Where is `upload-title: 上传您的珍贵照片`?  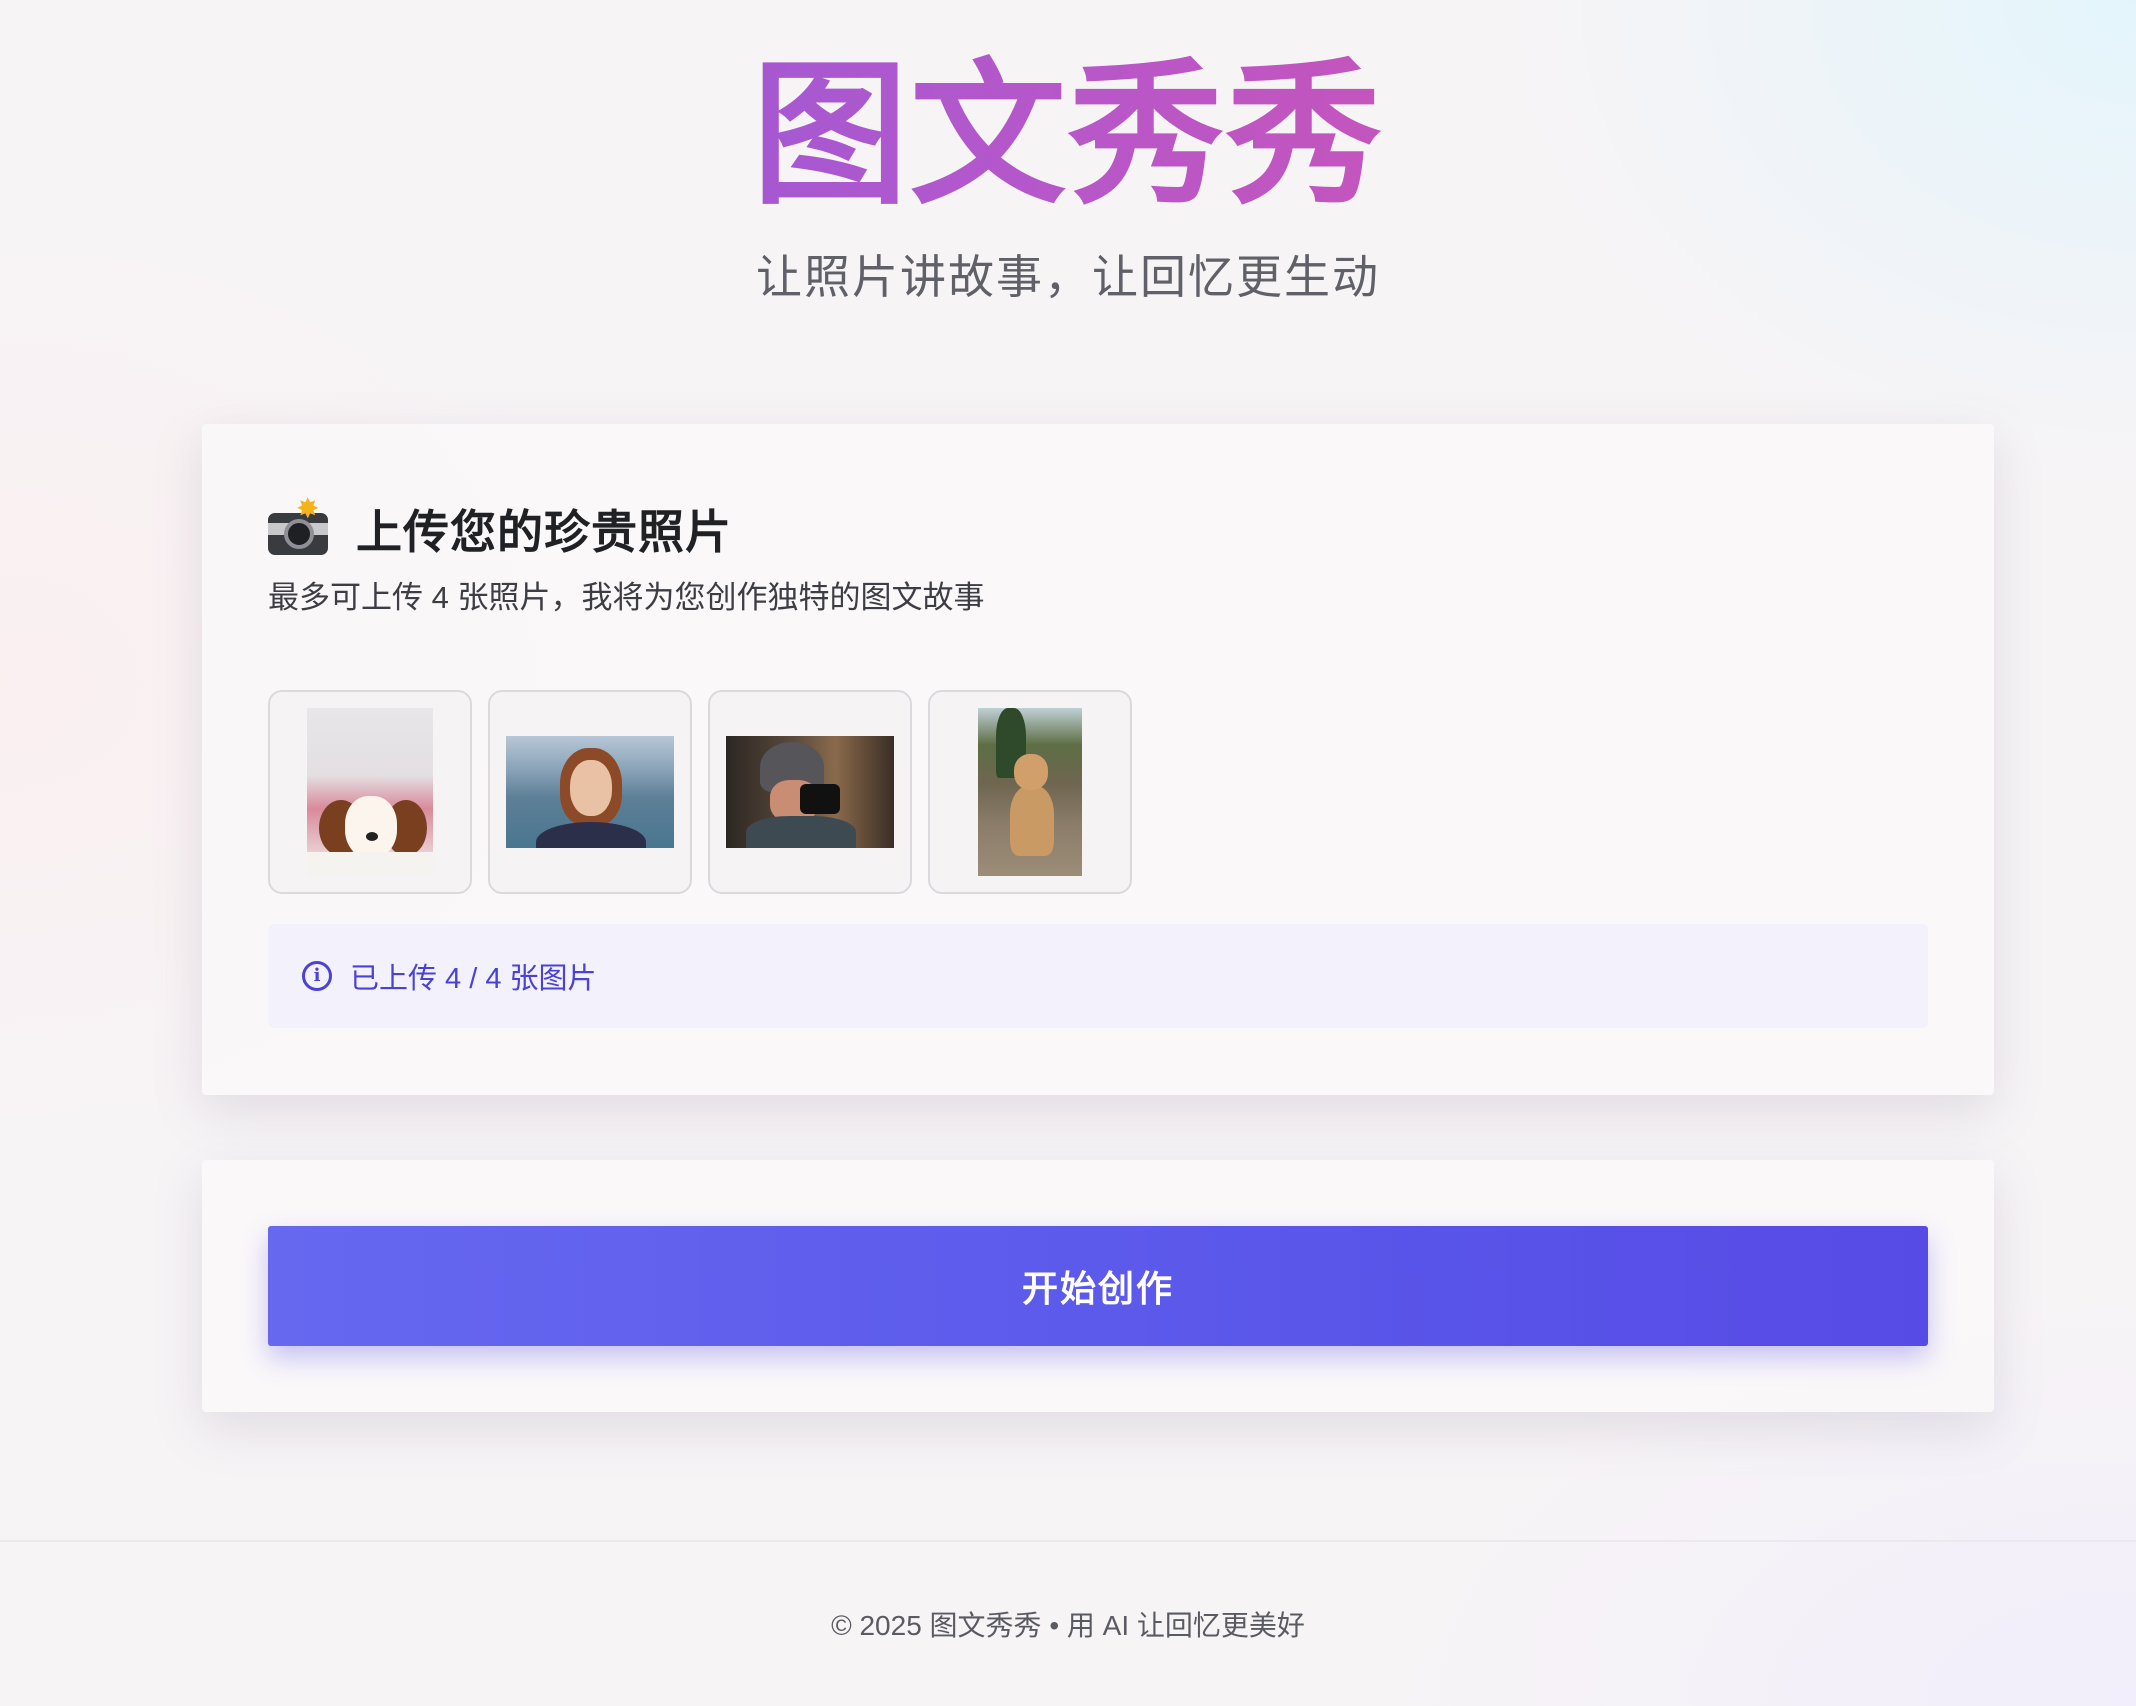
upload-title: 上传您的珍贵照片 is located at coordinates (544, 532).